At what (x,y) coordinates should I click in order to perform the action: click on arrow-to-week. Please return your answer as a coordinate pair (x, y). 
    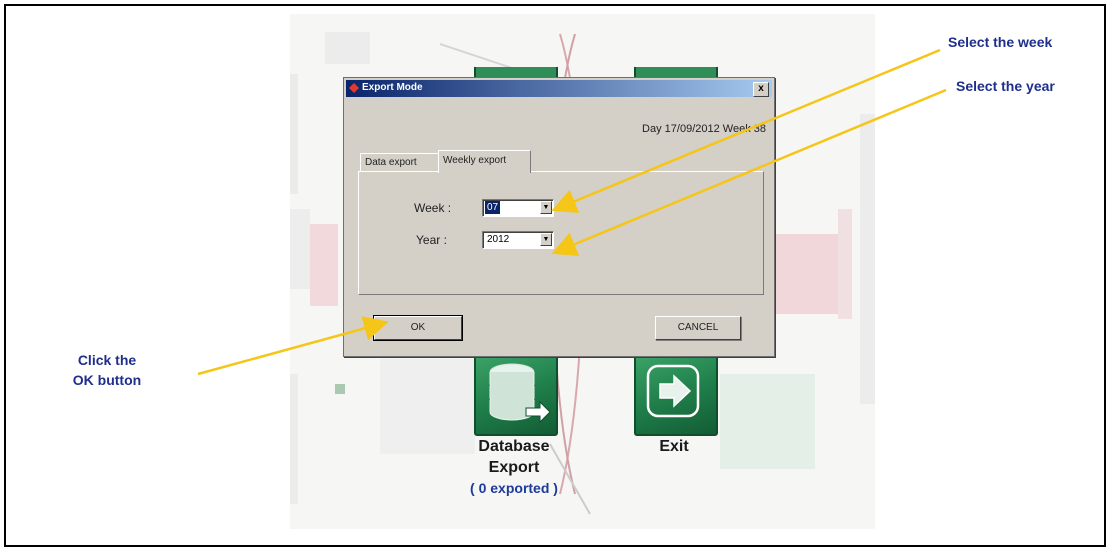
    Looking at the image, I should click on (746, 130).